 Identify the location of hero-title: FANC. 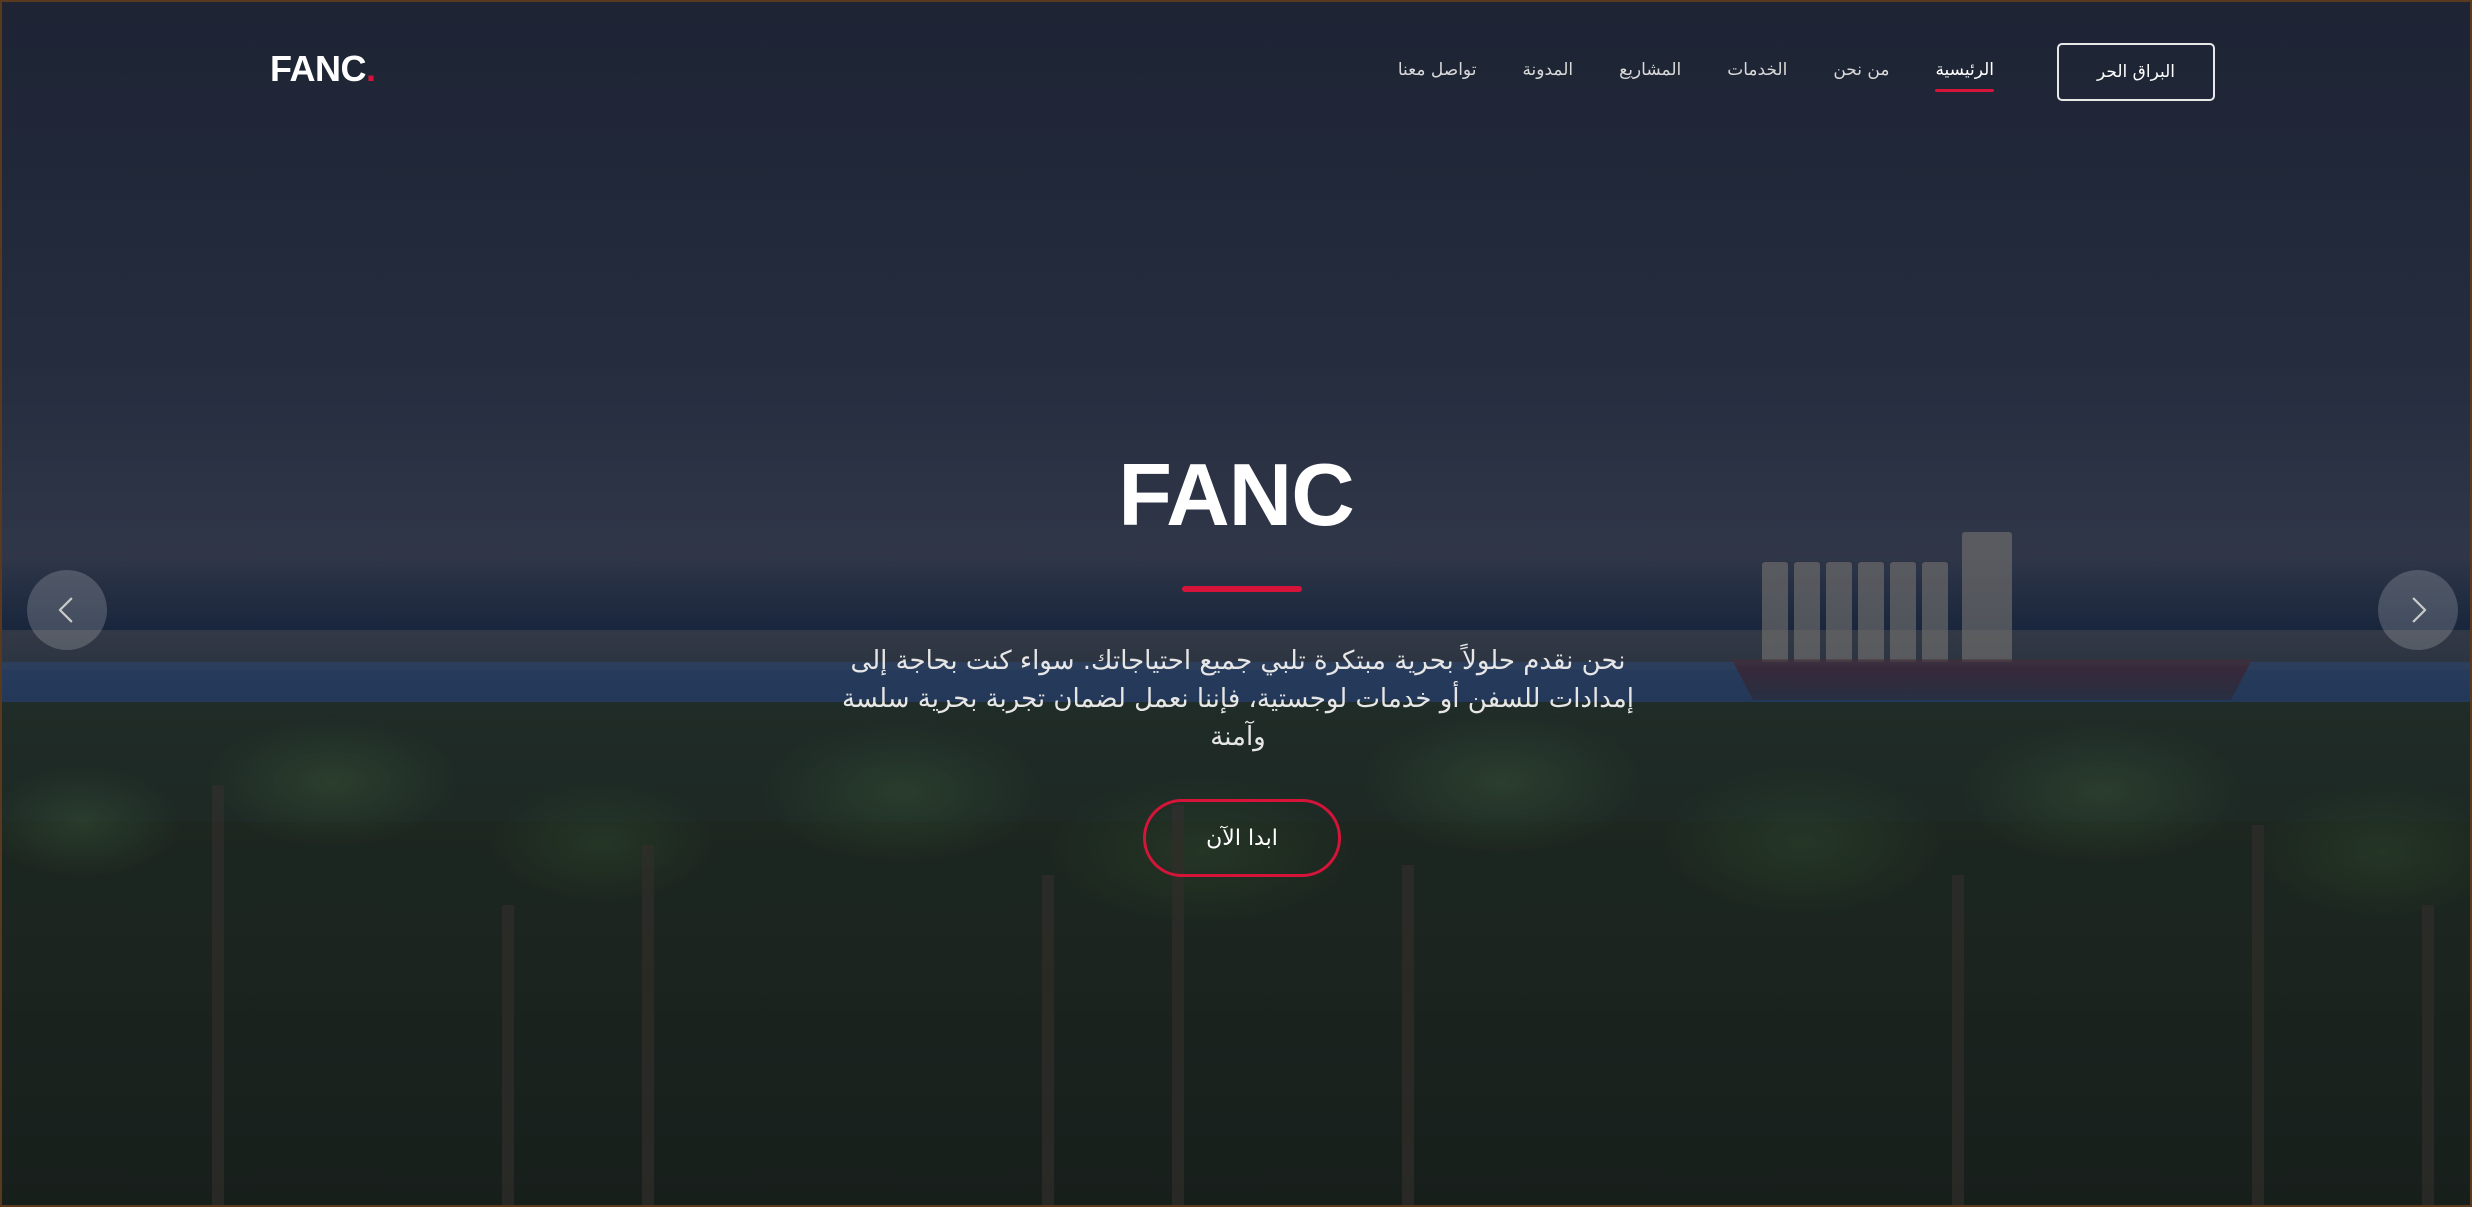
(1236, 494).